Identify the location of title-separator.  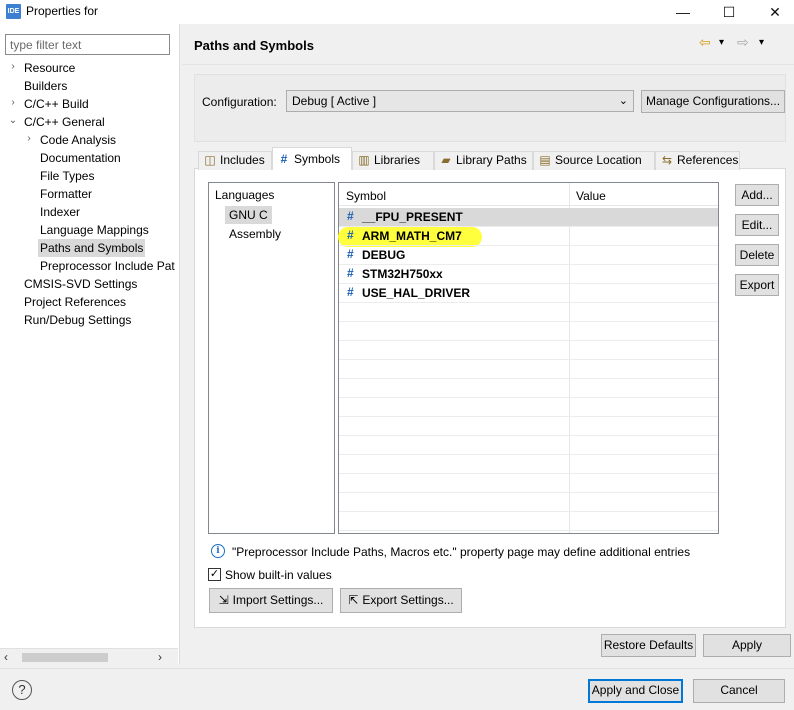
(488, 64).